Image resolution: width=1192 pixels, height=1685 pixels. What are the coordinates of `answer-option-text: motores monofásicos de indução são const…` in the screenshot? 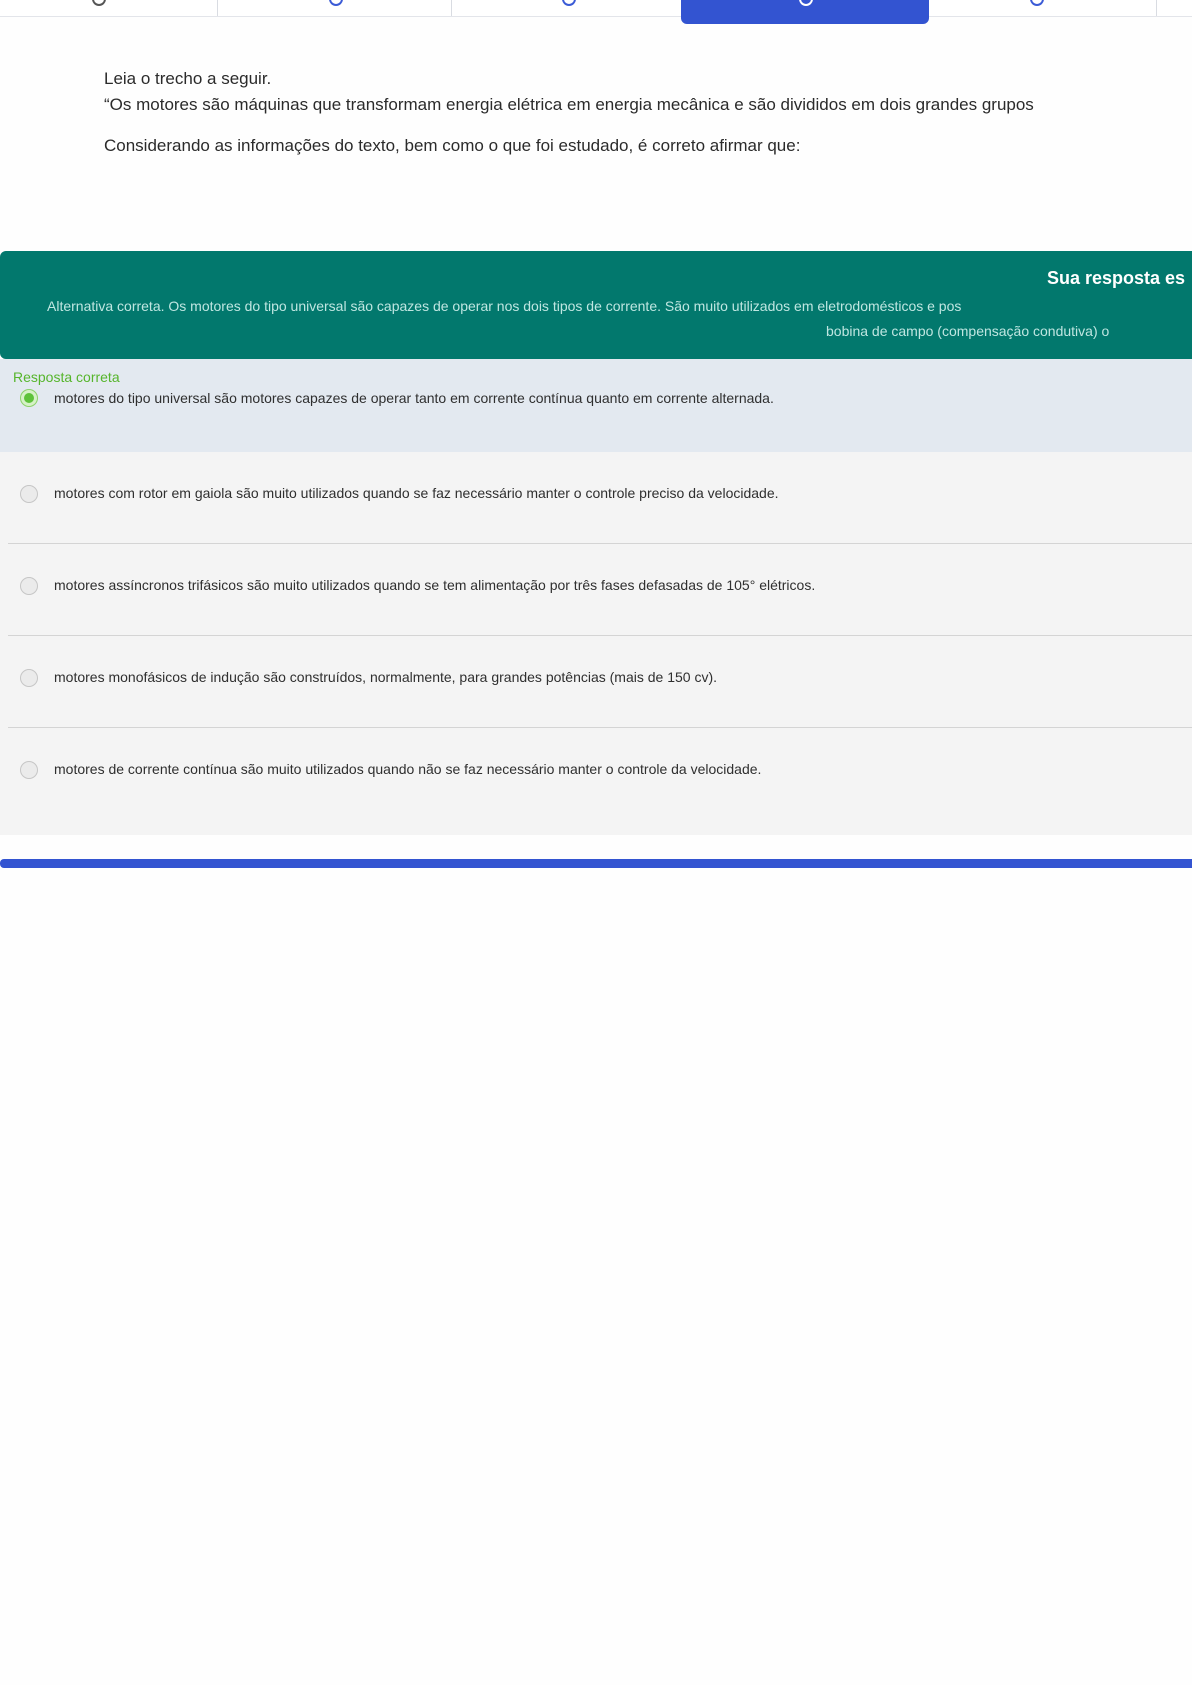 It's located at (386, 677).